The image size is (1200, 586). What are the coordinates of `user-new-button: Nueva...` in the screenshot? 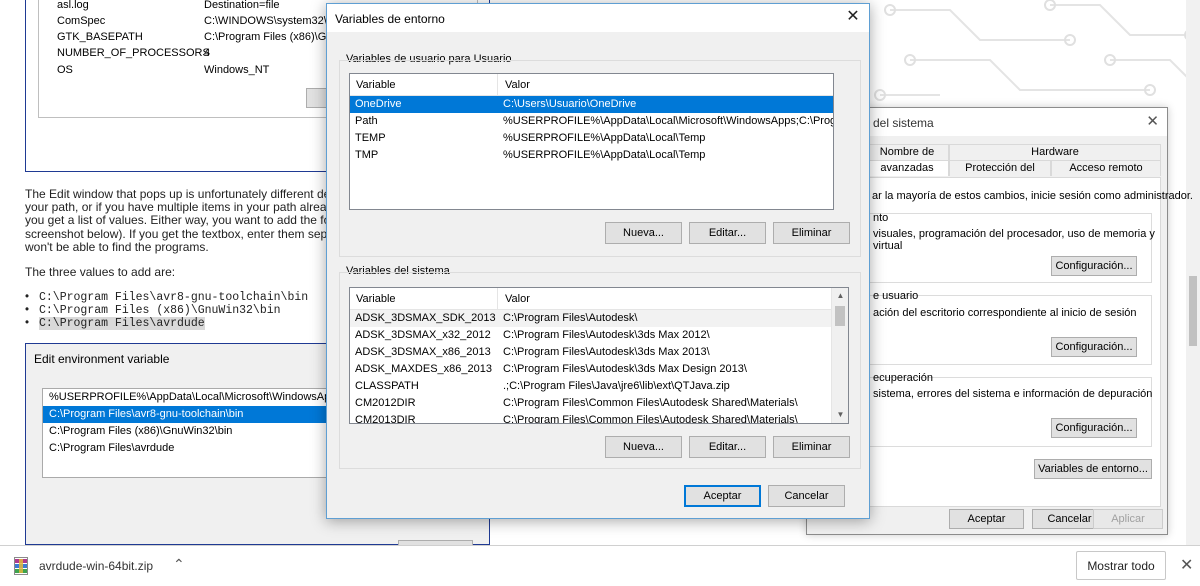 It's located at (643, 233).